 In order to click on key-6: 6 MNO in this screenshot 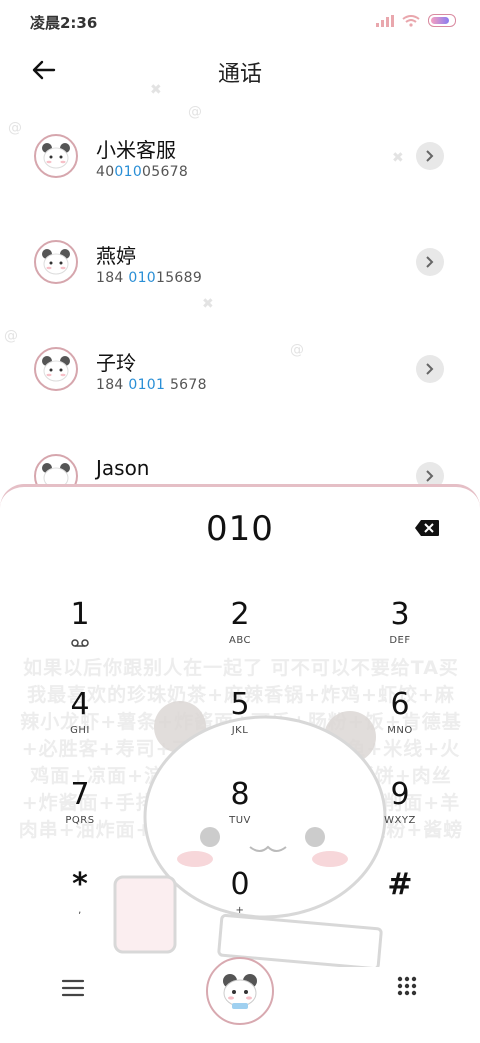, I will do `click(400, 719)`.